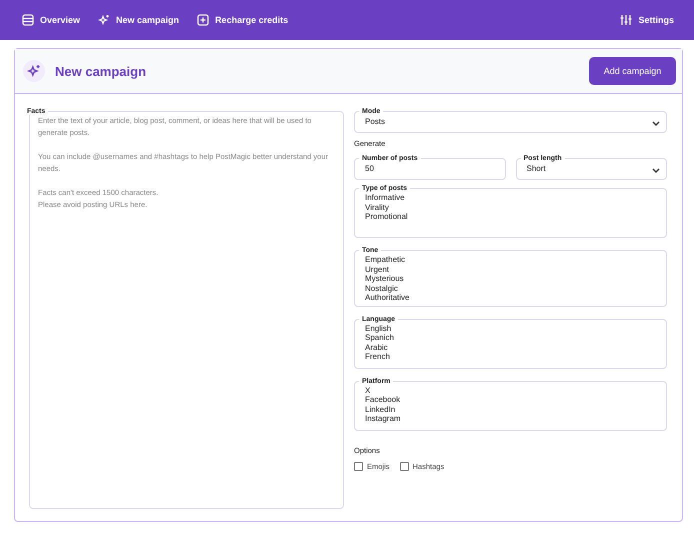 This screenshot has height=533, width=694. Describe the element at coordinates (632, 71) in the screenshot. I see `add-campaign-button: Add campaign` at that location.